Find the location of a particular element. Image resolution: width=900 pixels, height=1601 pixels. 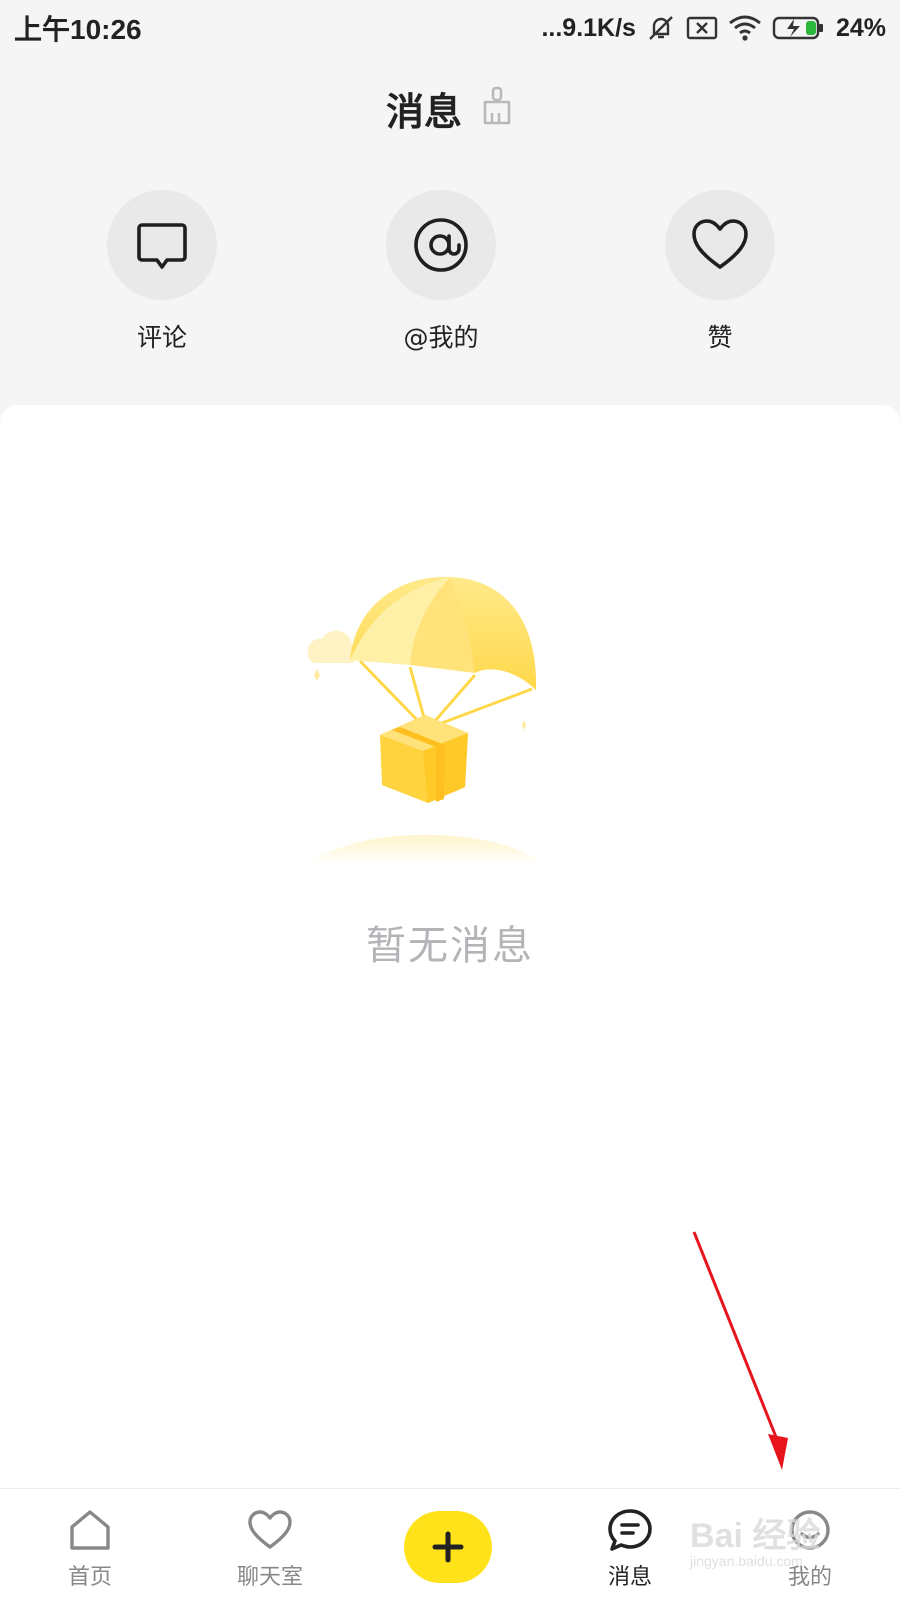

battery-percent: 24% is located at coordinates (860, 27).